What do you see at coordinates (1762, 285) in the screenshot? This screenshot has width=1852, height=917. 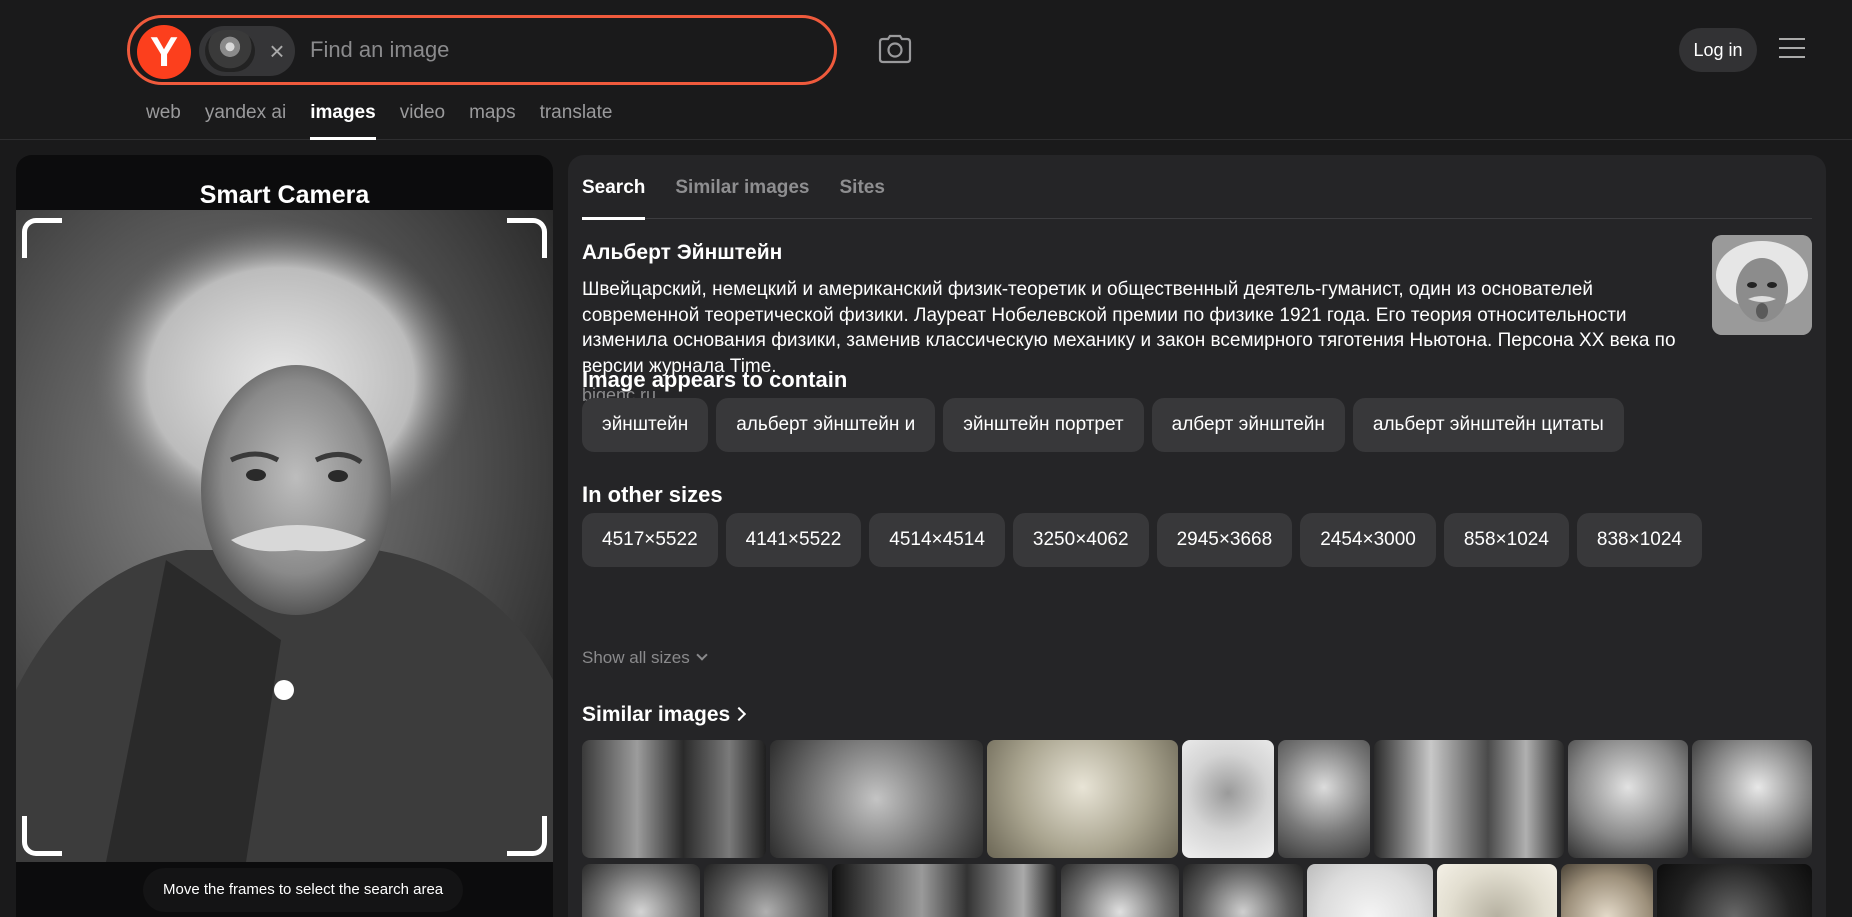 I see `entity-image` at bounding box center [1762, 285].